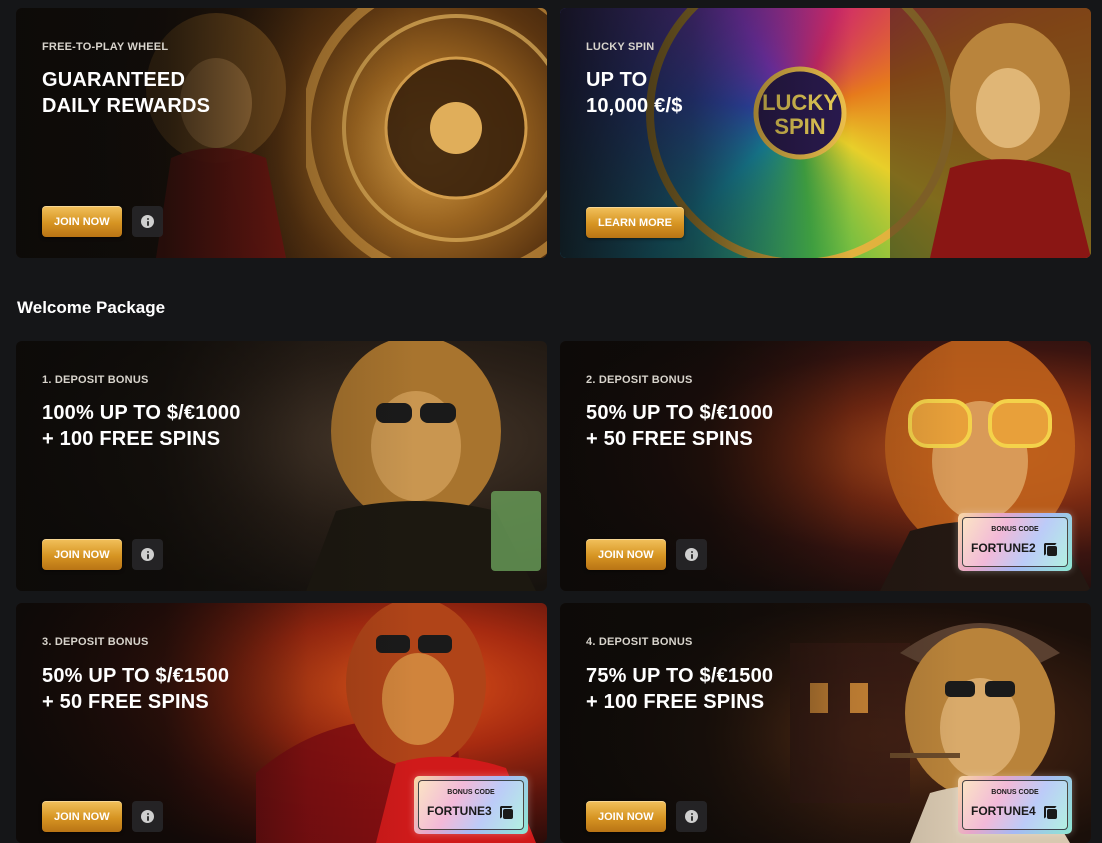 The width and height of the screenshot is (1102, 843). What do you see at coordinates (459, 811) in the screenshot?
I see `bonus-code-value: FORTUNE3` at bounding box center [459, 811].